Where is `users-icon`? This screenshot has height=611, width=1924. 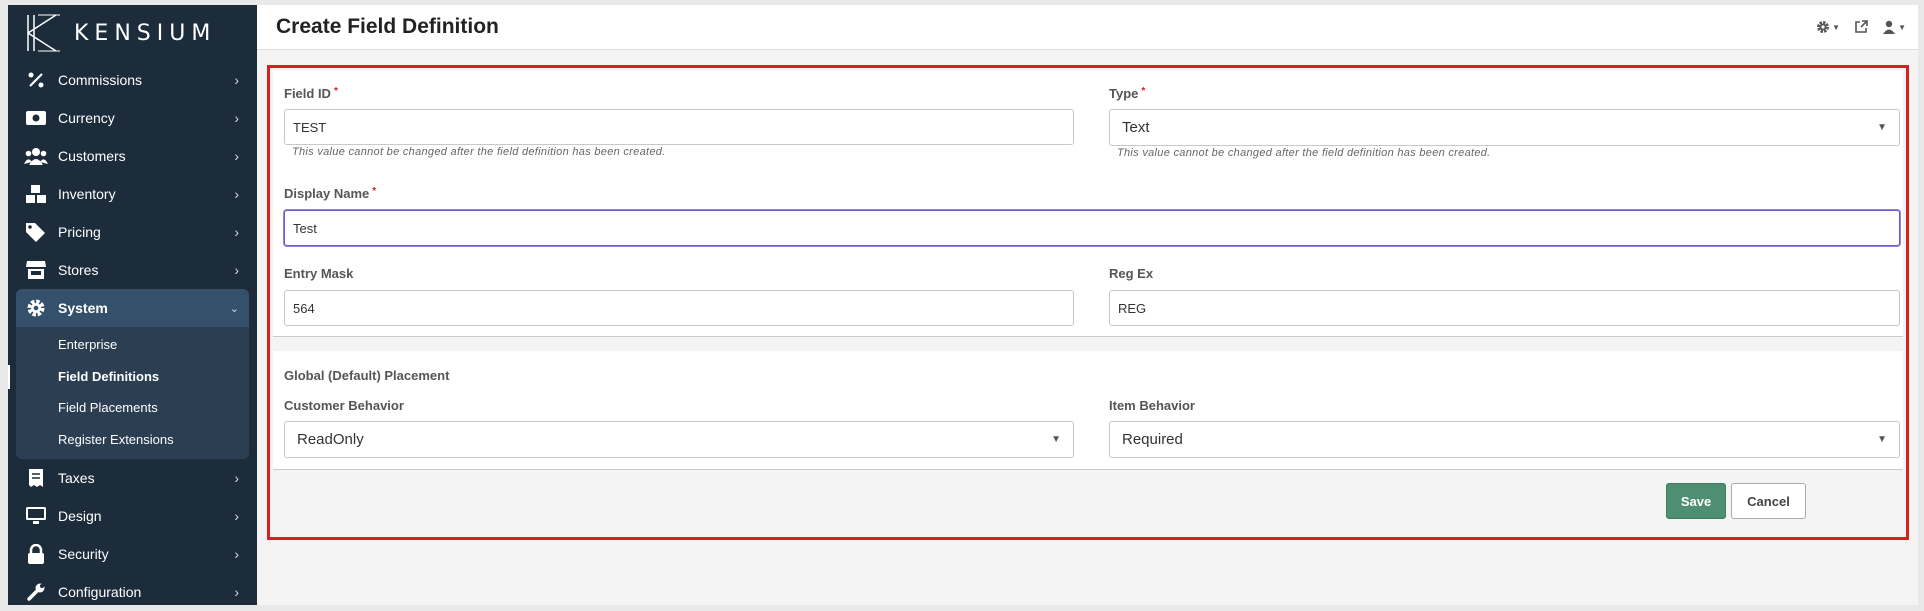
users-icon is located at coordinates (36, 156).